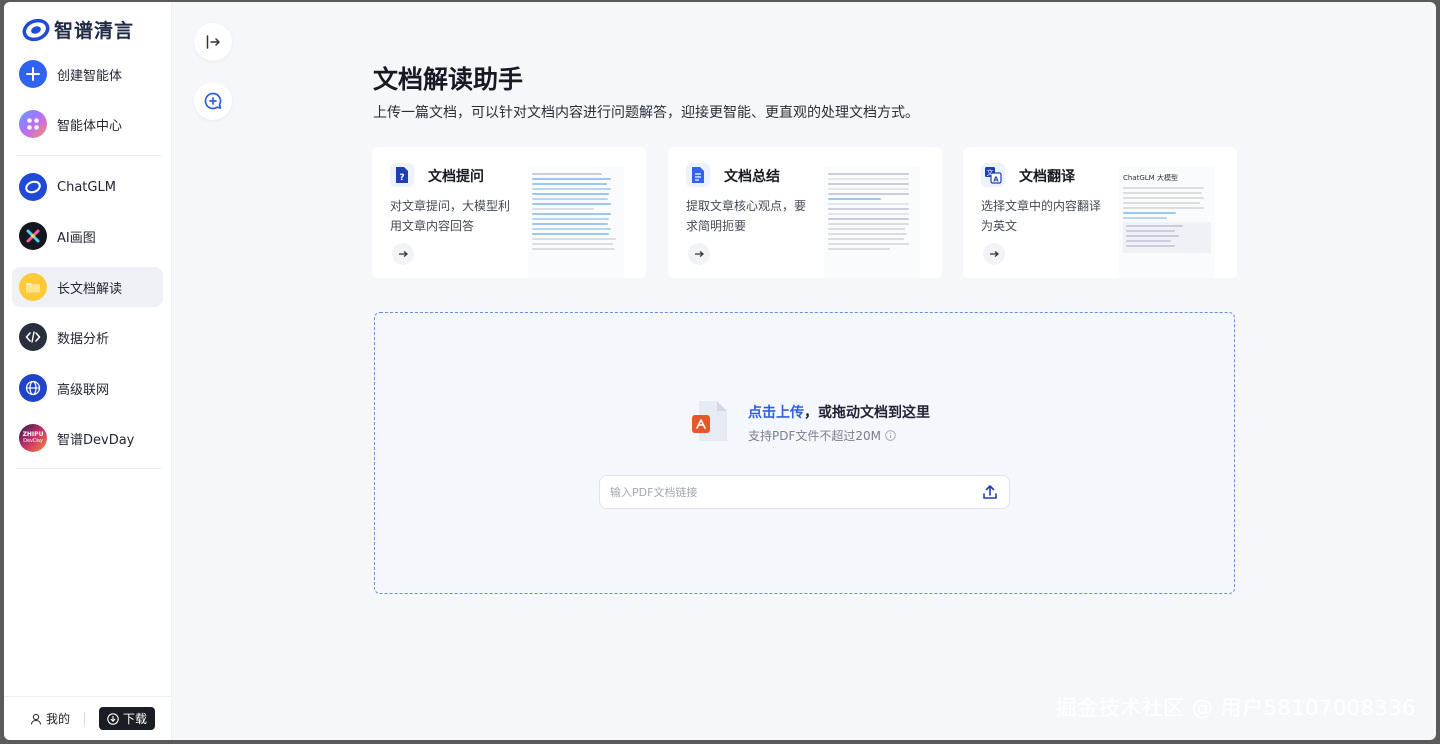  What do you see at coordinates (33, 124) in the screenshot?
I see `apps-grid-icon` at bounding box center [33, 124].